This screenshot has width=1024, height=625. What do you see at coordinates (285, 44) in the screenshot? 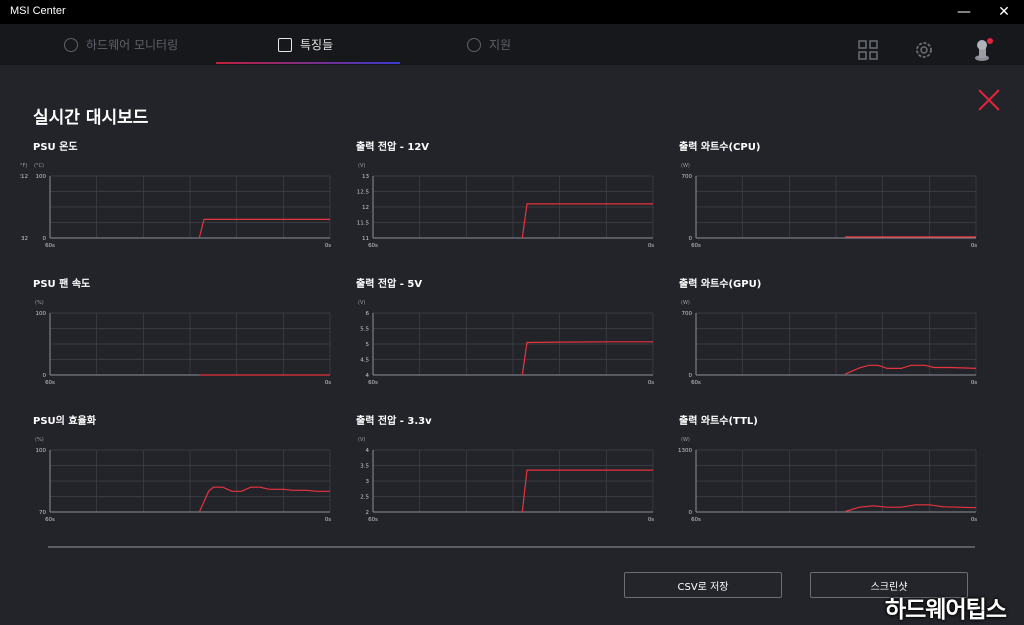
I see `features-icon` at bounding box center [285, 44].